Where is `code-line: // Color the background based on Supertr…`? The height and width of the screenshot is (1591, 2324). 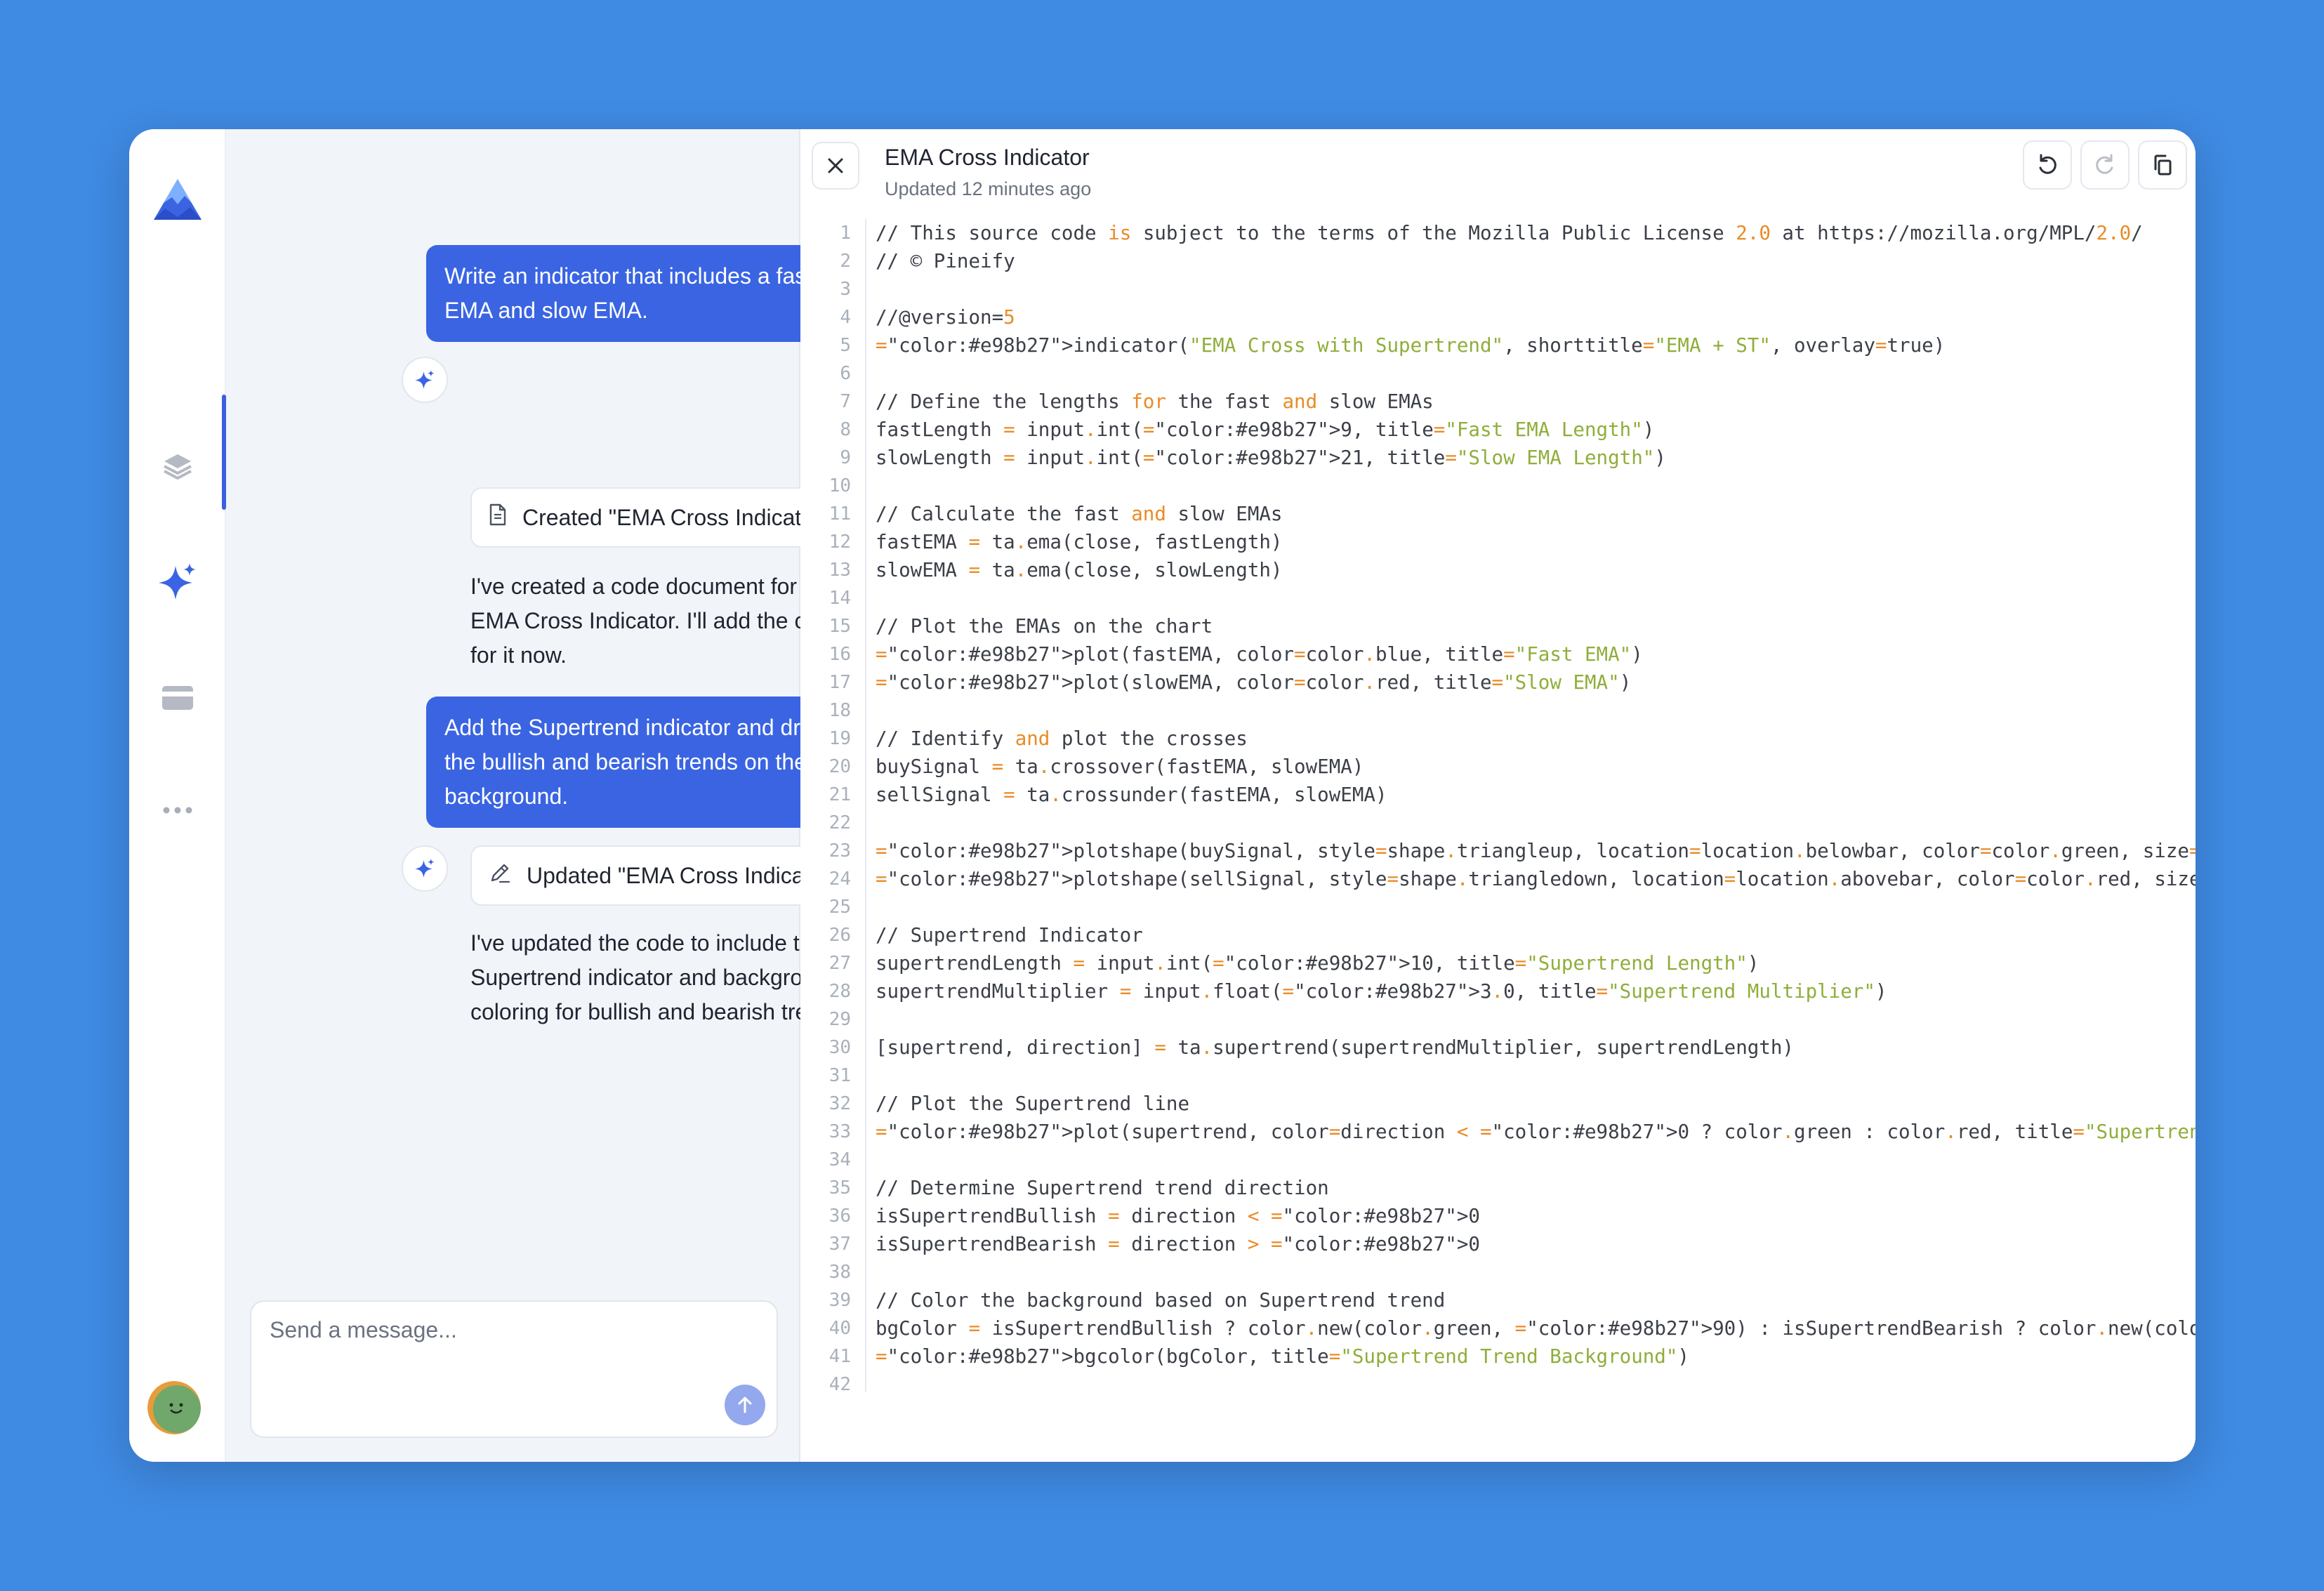
code-line: // Color the background based on Supertr… is located at coordinates (1536, 1300).